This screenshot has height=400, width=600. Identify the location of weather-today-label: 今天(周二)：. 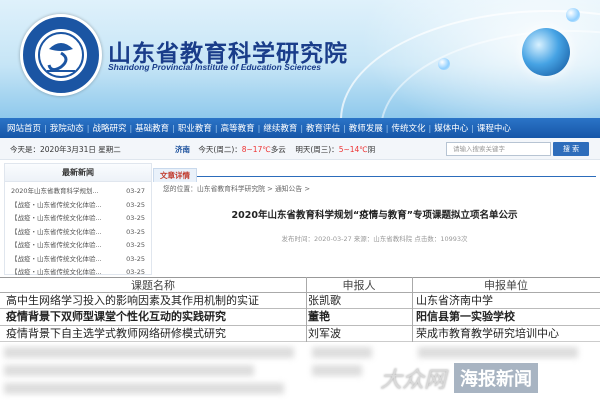
(220, 149).